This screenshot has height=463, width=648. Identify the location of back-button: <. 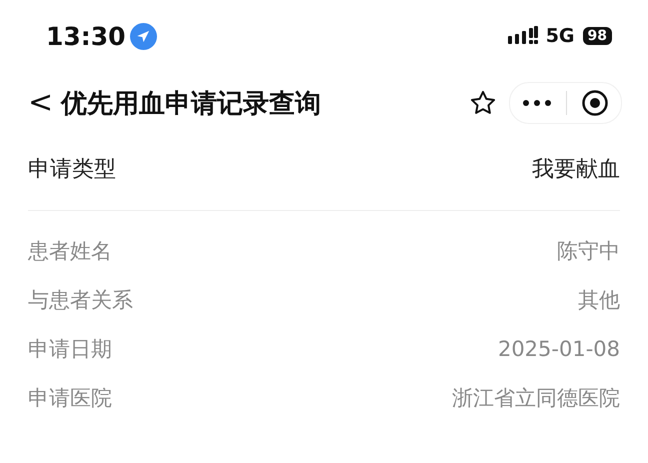
(43, 103).